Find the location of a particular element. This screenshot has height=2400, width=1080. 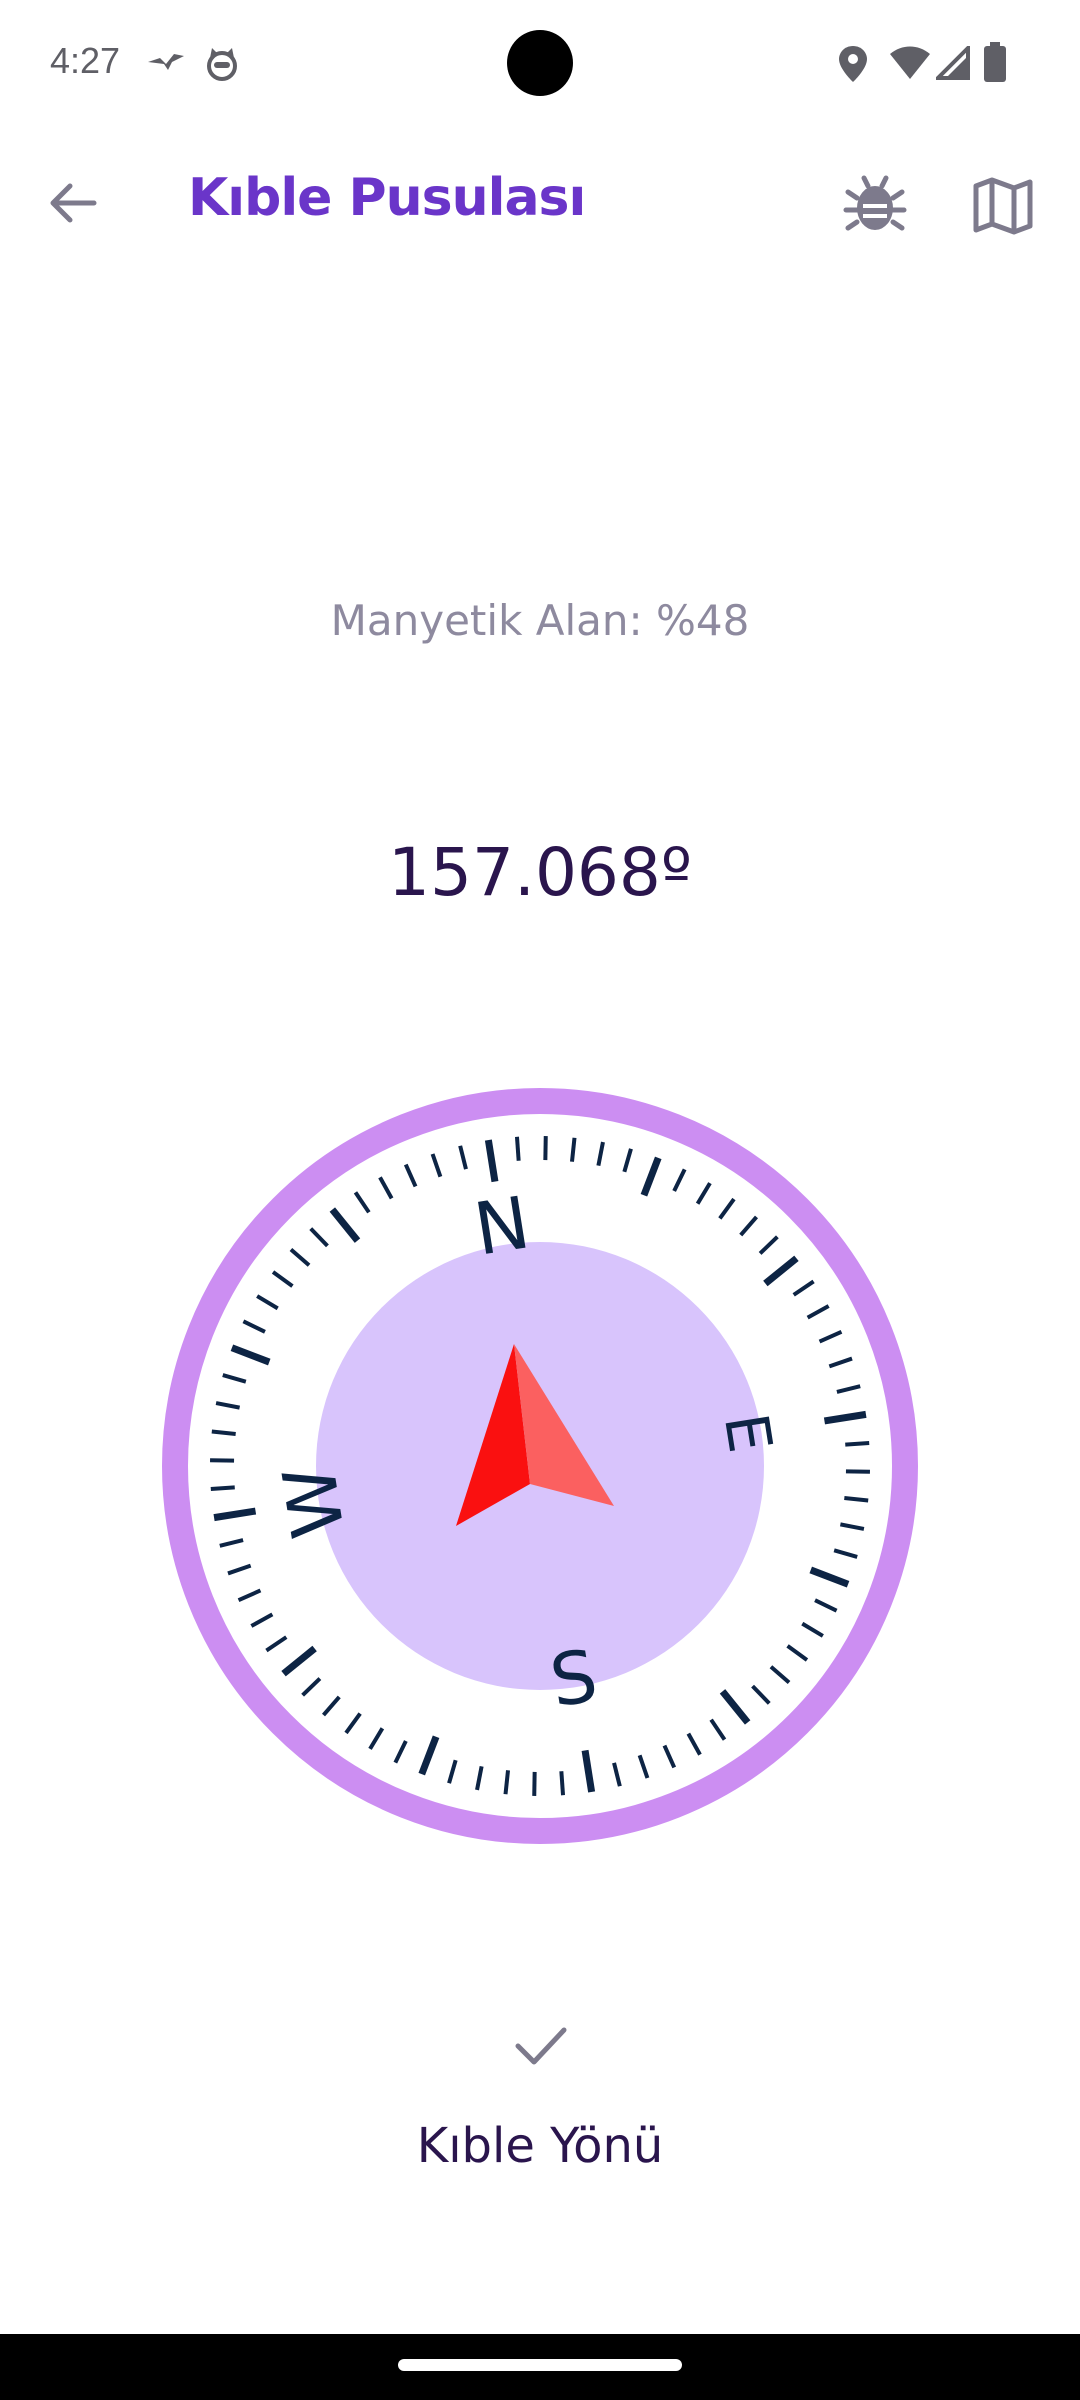

cardinal-west: W is located at coordinates (314, 1501).